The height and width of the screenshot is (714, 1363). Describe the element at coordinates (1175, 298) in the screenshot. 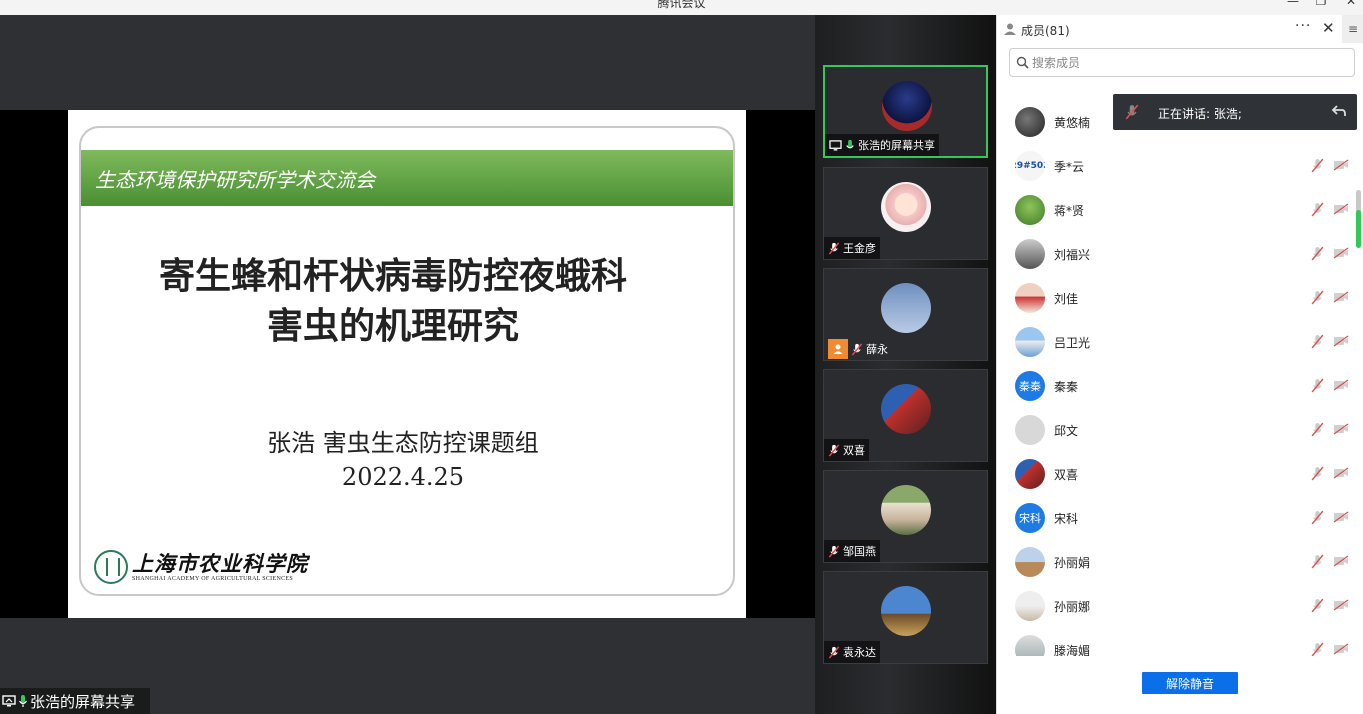

I see `member-row: 刘佳` at that location.